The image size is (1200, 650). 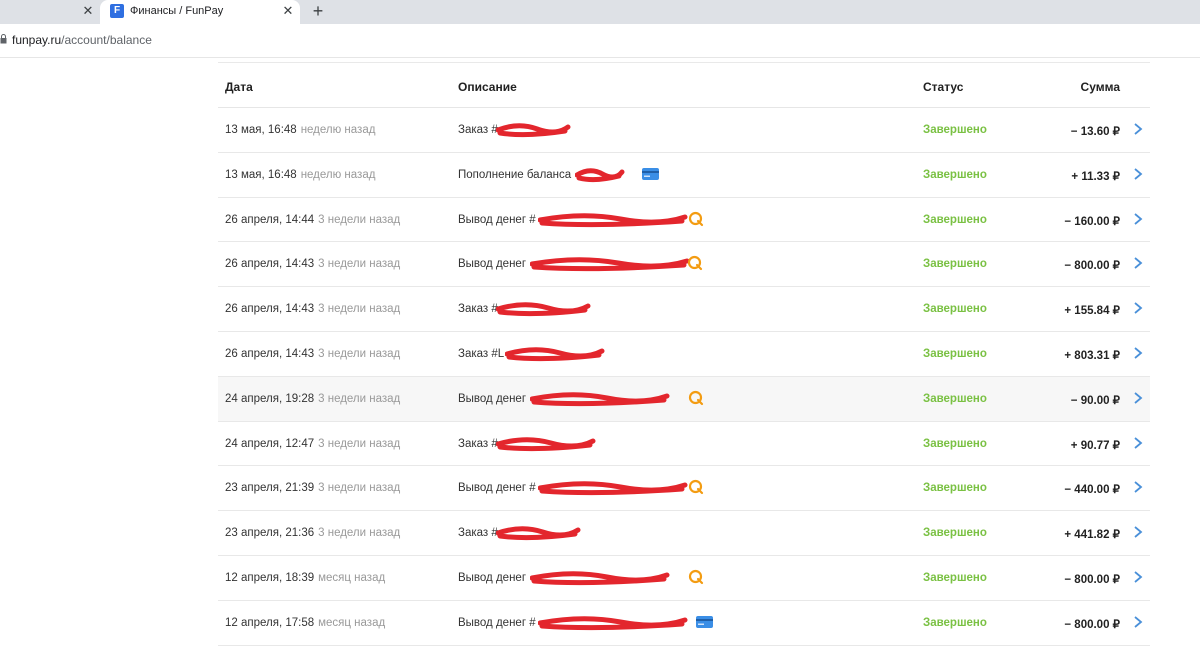 I want to click on row-description: Заказ #L, so click(x=481, y=353).